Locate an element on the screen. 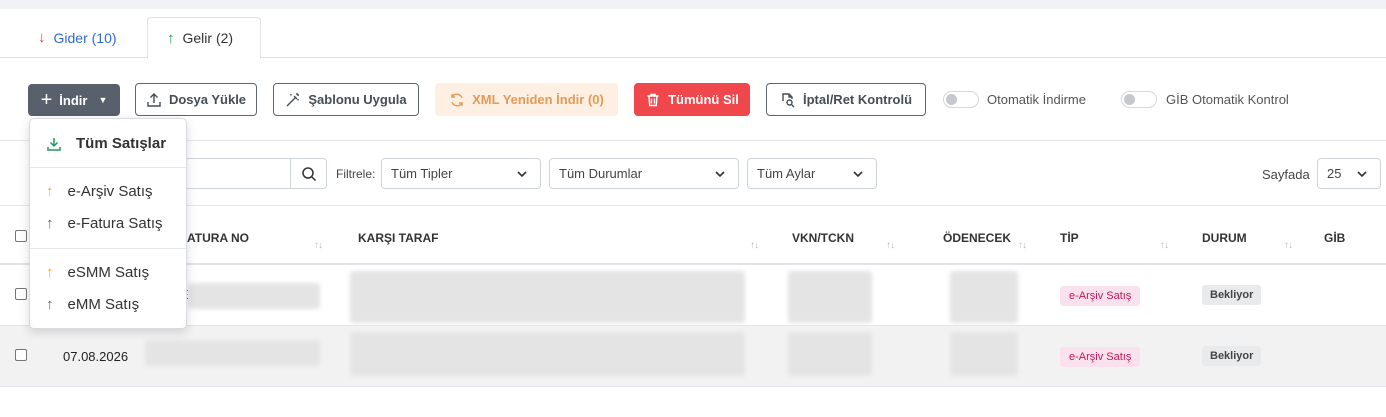 This screenshot has width=1386, height=417. durum-select: Tüm Durumlar is located at coordinates (644, 173).